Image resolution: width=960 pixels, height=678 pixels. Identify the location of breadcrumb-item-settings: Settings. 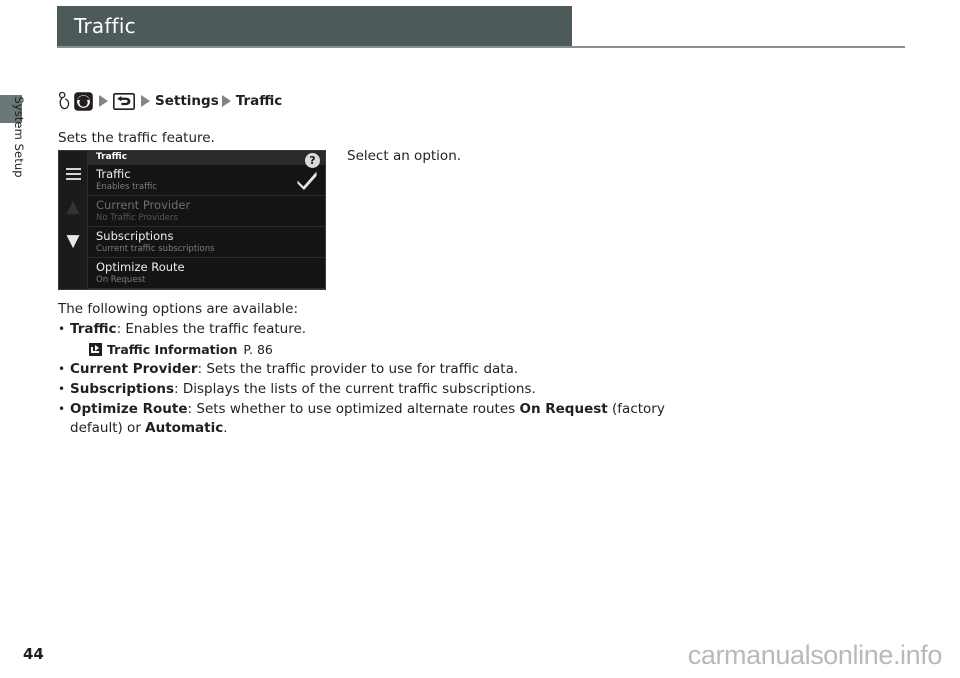
(187, 101).